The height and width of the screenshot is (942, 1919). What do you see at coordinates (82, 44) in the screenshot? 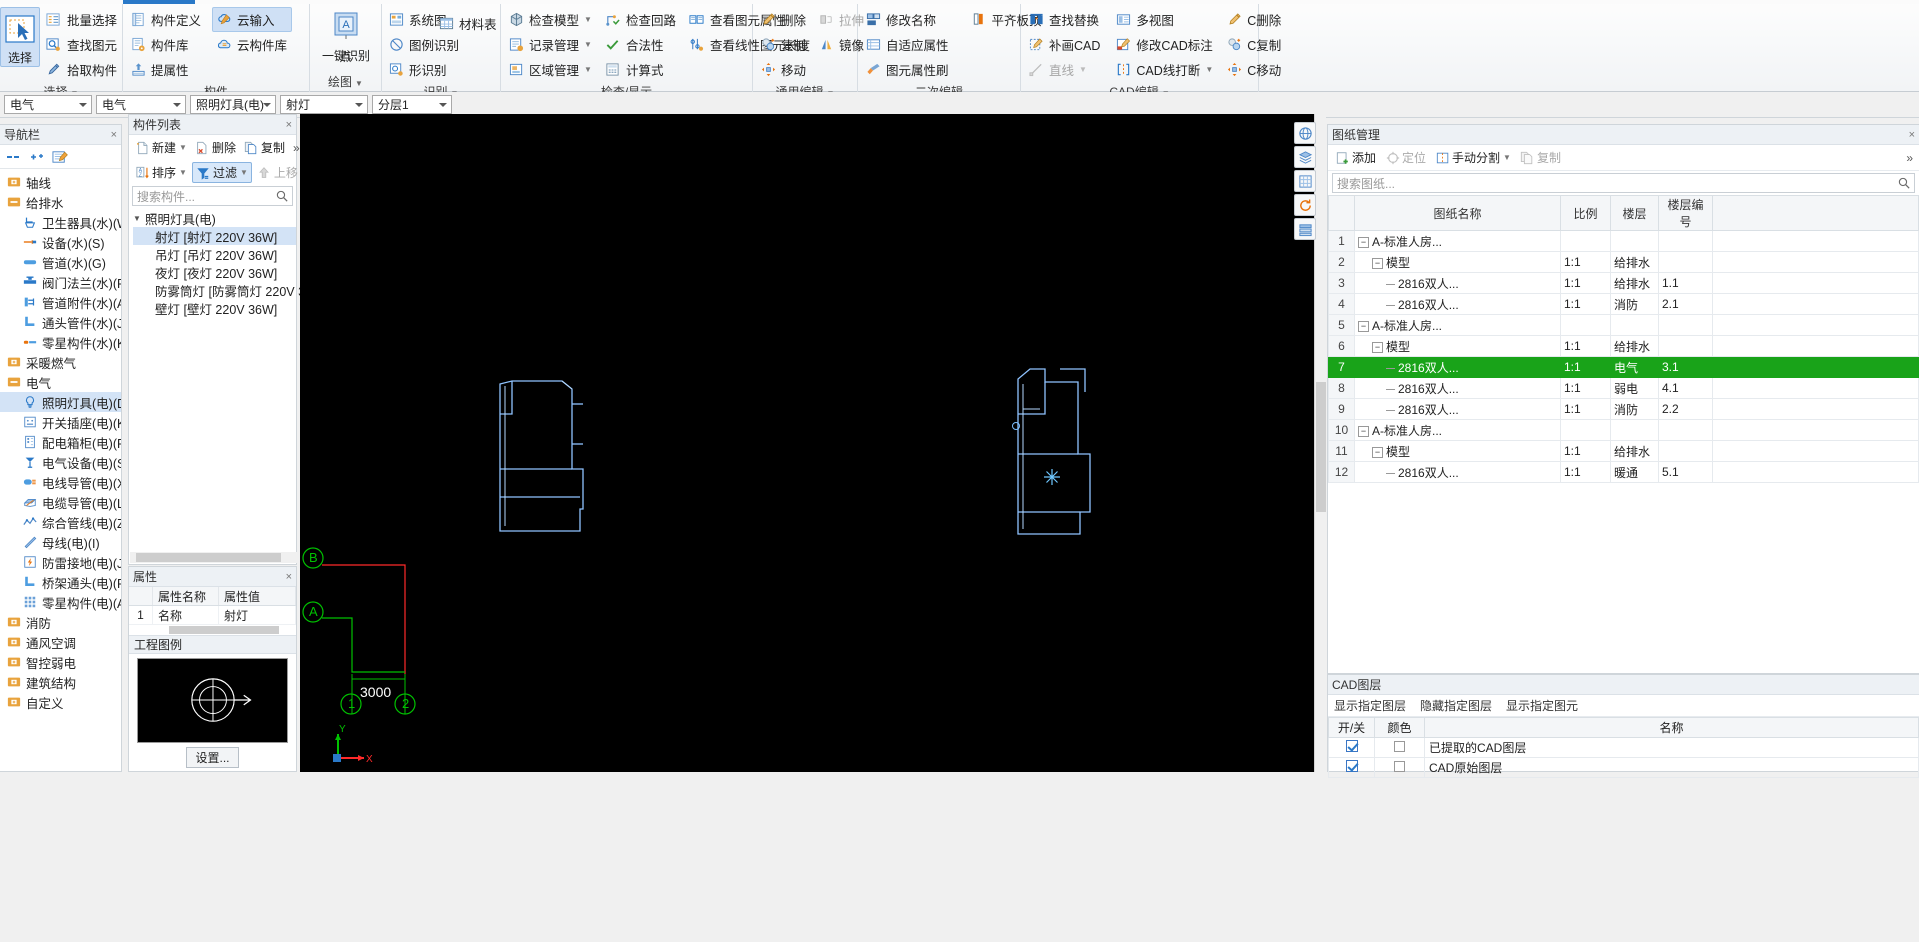
I see `find-element-button: 查找图元` at bounding box center [82, 44].